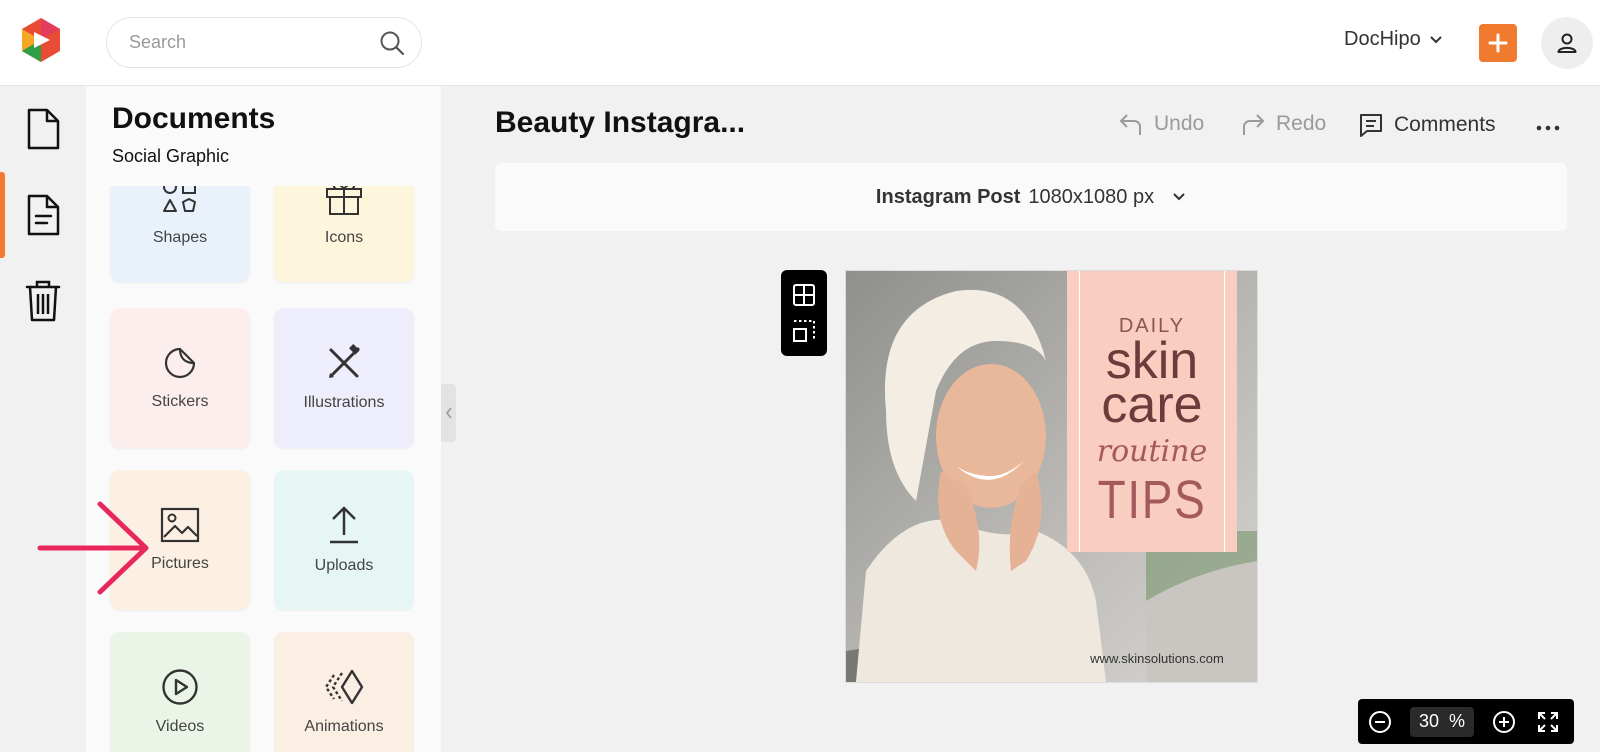 Image resolution: width=1600 pixels, height=752 pixels. I want to click on image-icon, so click(180, 525).